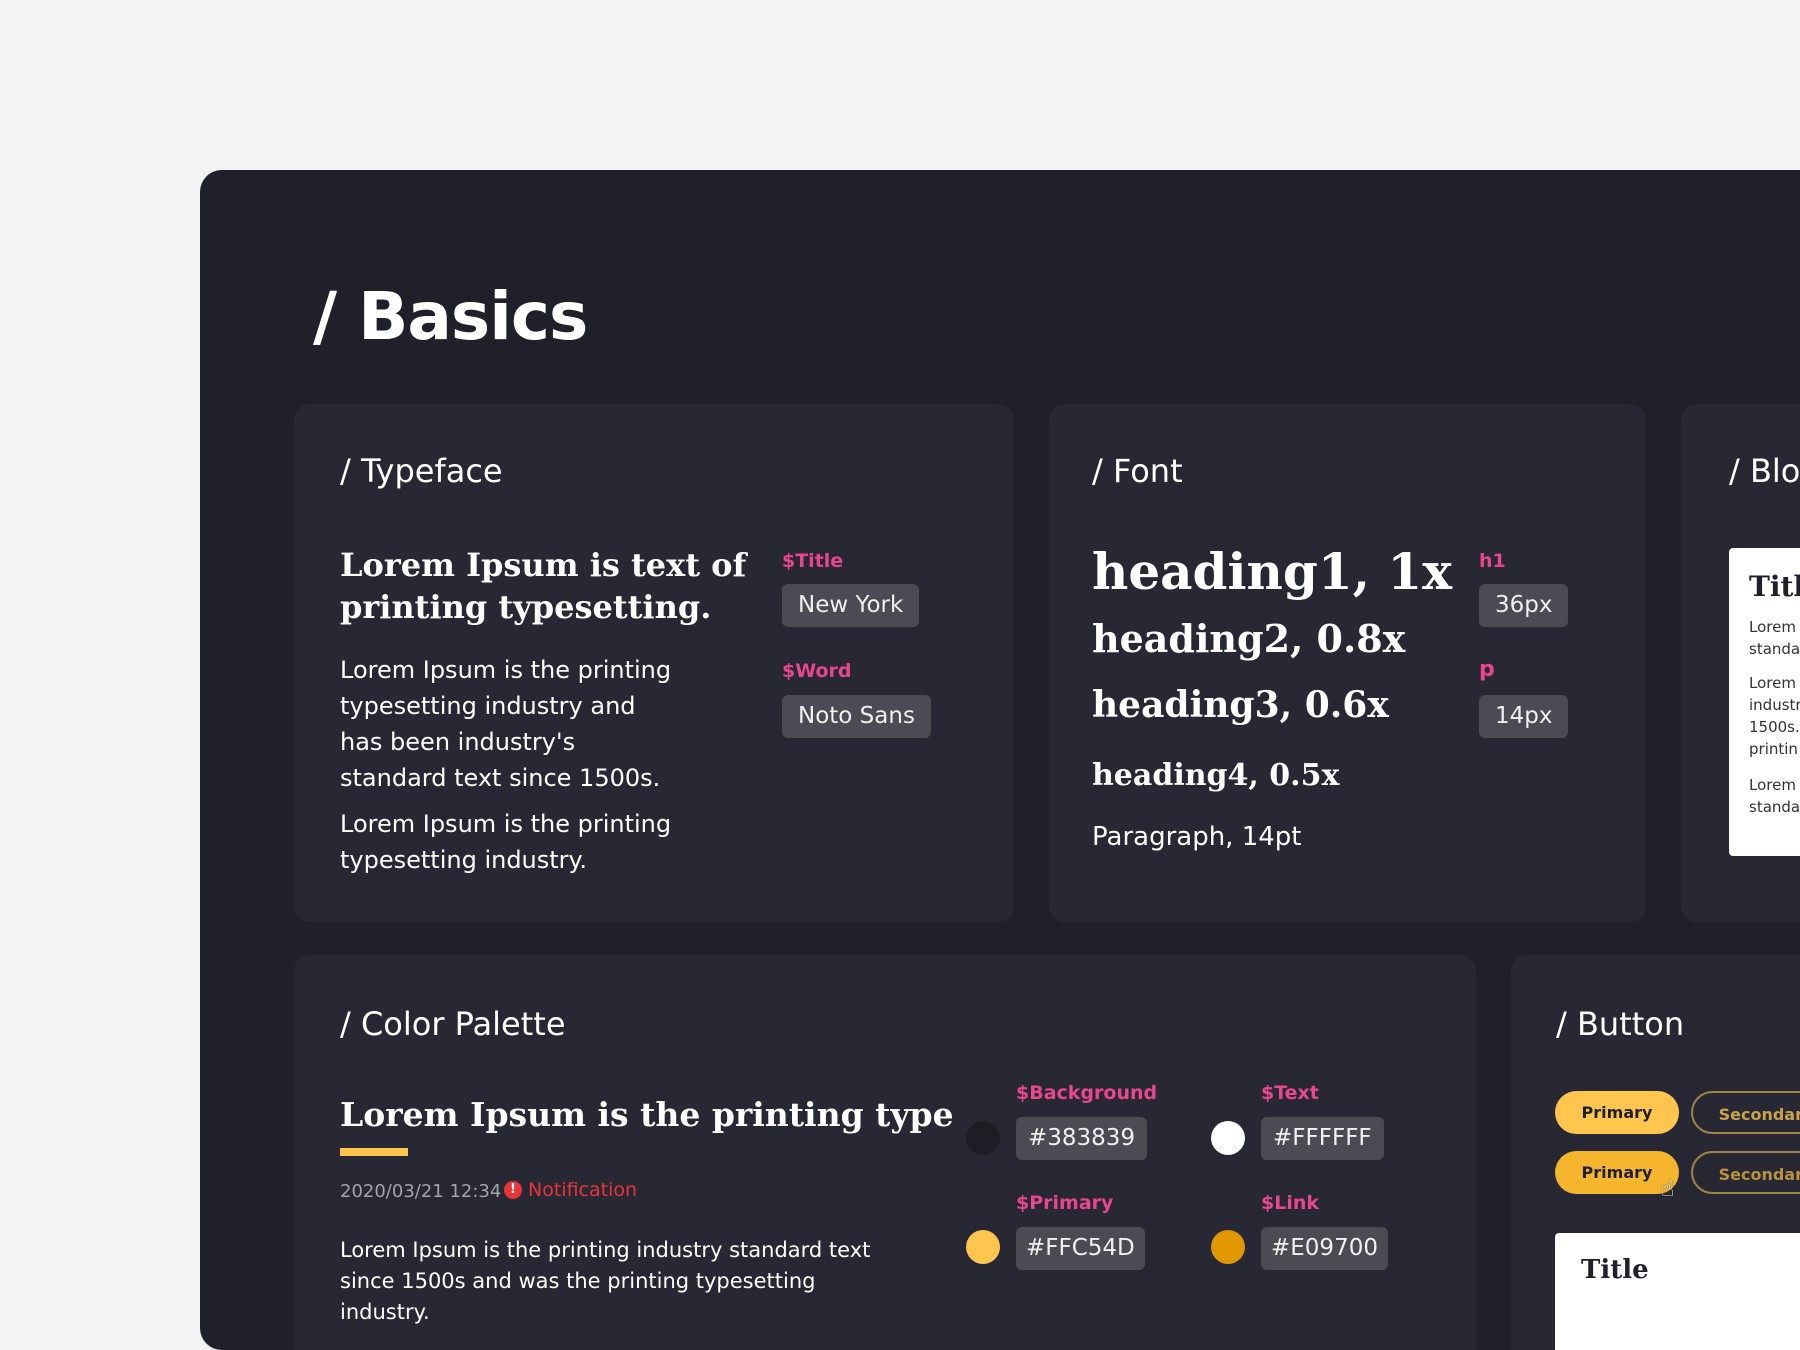 The image size is (1800, 1350). I want to click on typeface-card-title: / Typeface, so click(421, 471).